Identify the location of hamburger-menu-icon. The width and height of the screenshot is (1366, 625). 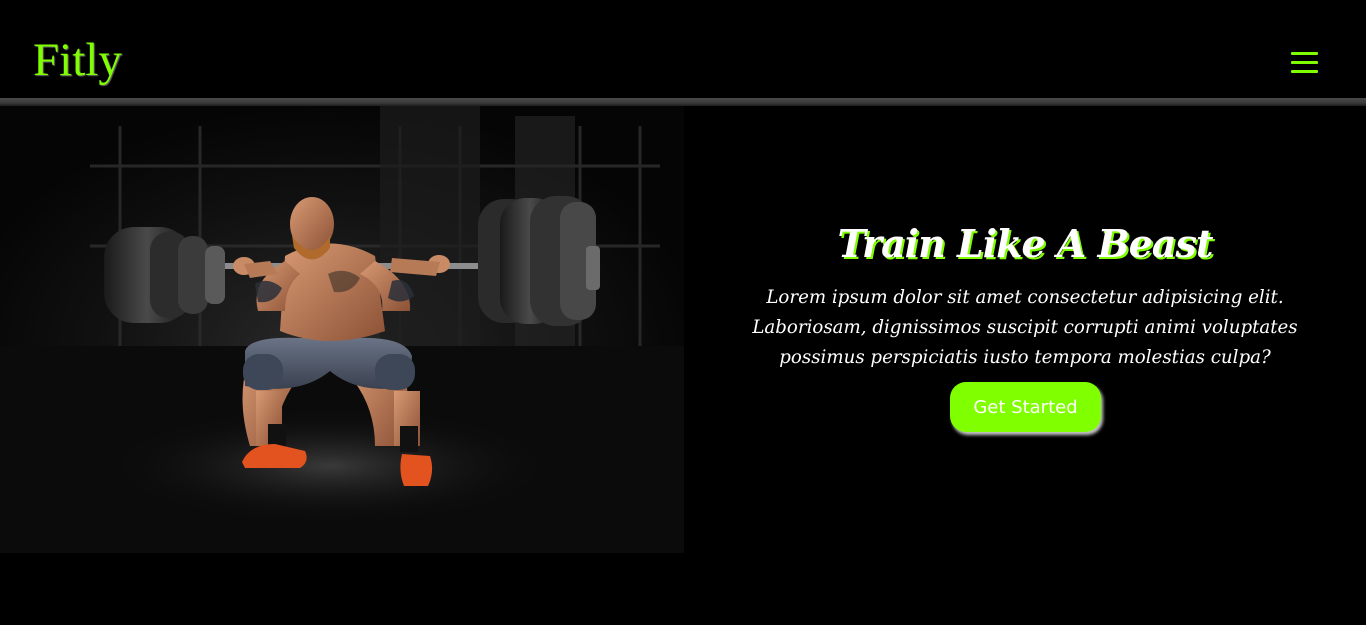
(1305, 61).